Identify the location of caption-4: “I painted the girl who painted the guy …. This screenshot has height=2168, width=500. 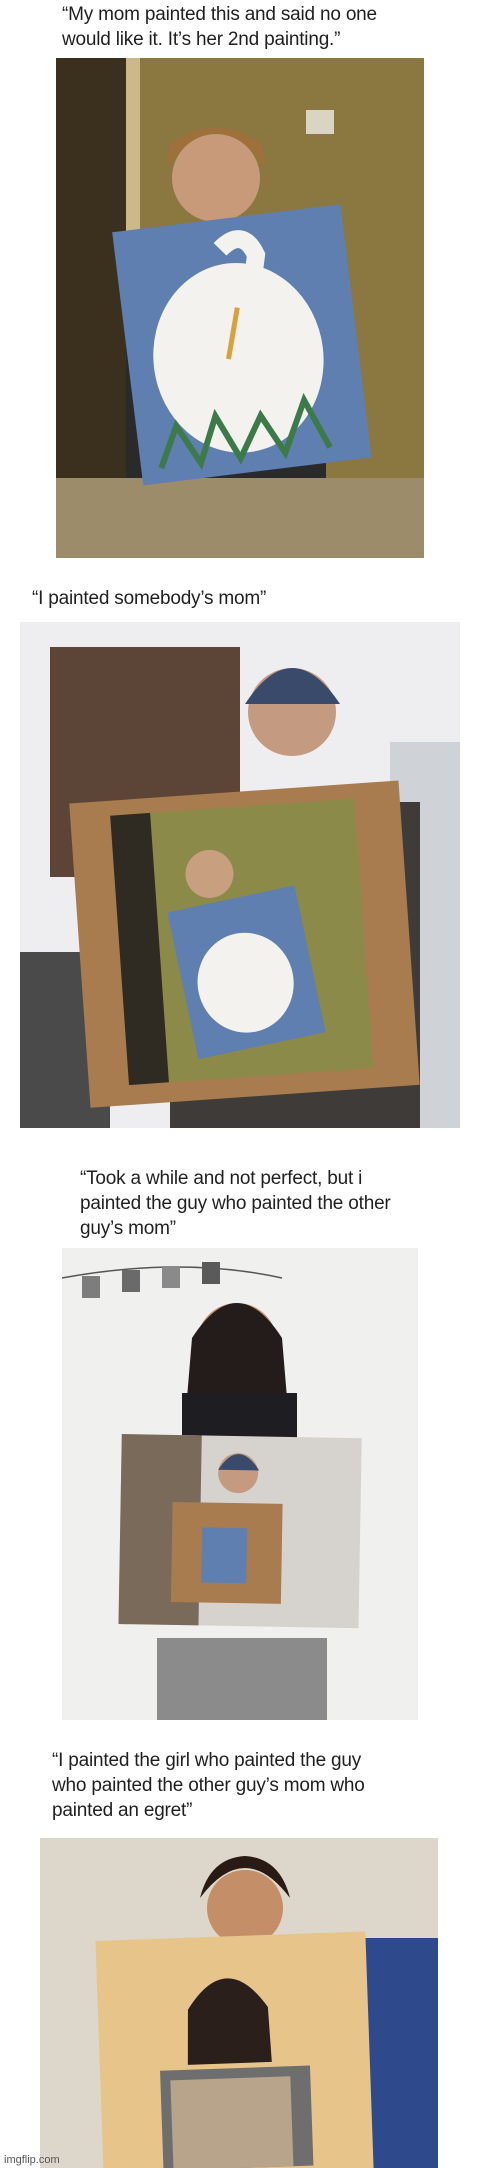
(208, 1785).